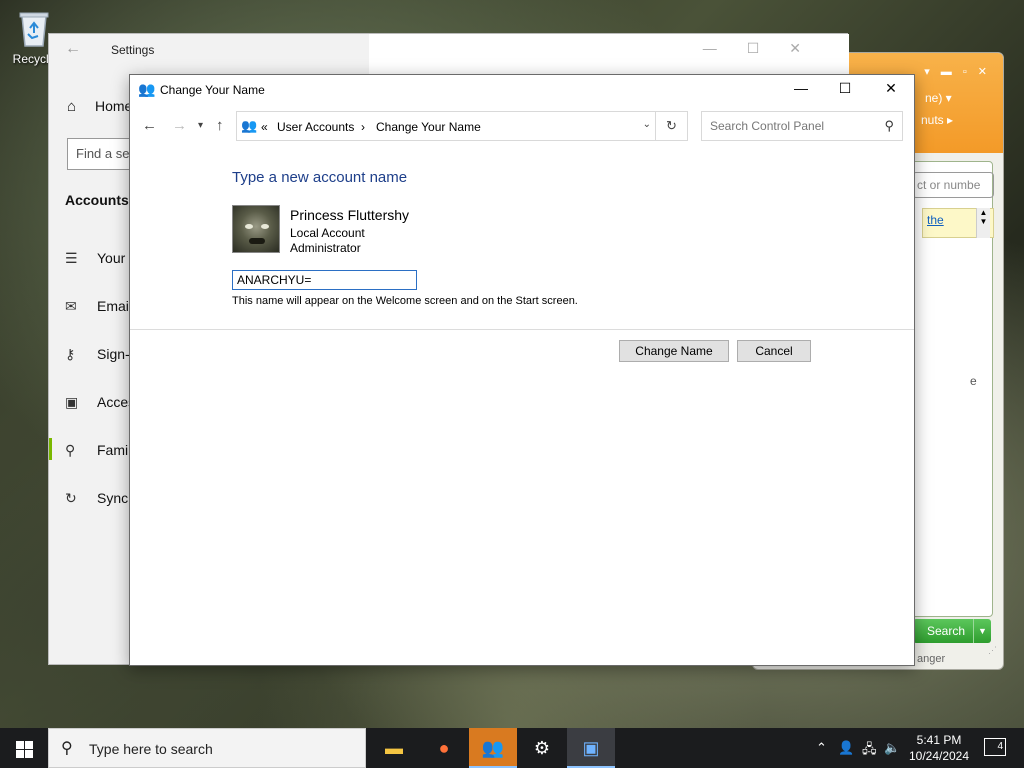 The image size is (1024, 768). What do you see at coordinates (50, 449) in the screenshot?
I see `selected-item-indicator` at bounding box center [50, 449].